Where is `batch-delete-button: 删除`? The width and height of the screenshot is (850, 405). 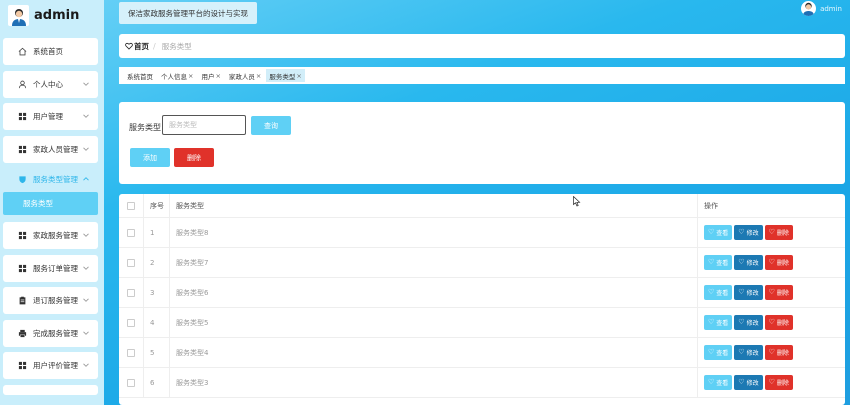 batch-delete-button: 删除 is located at coordinates (194, 157).